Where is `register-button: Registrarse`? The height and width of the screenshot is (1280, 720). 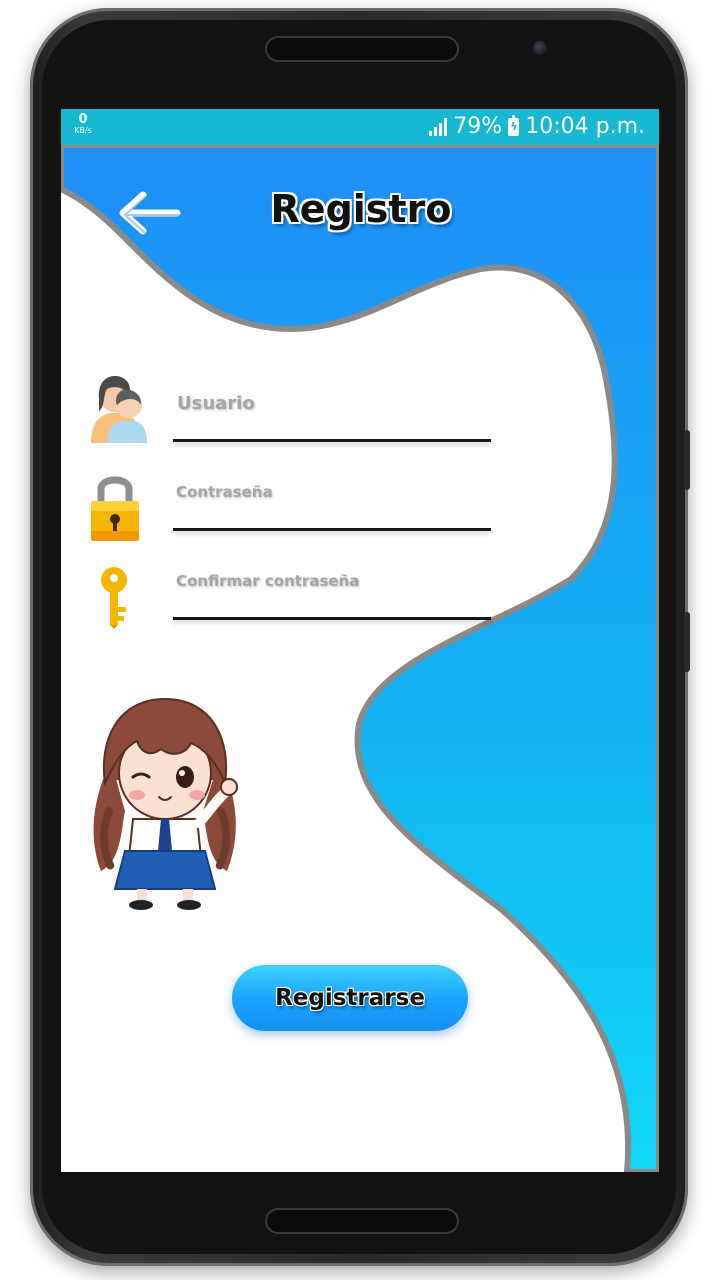
register-button: Registrarse is located at coordinates (350, 998).